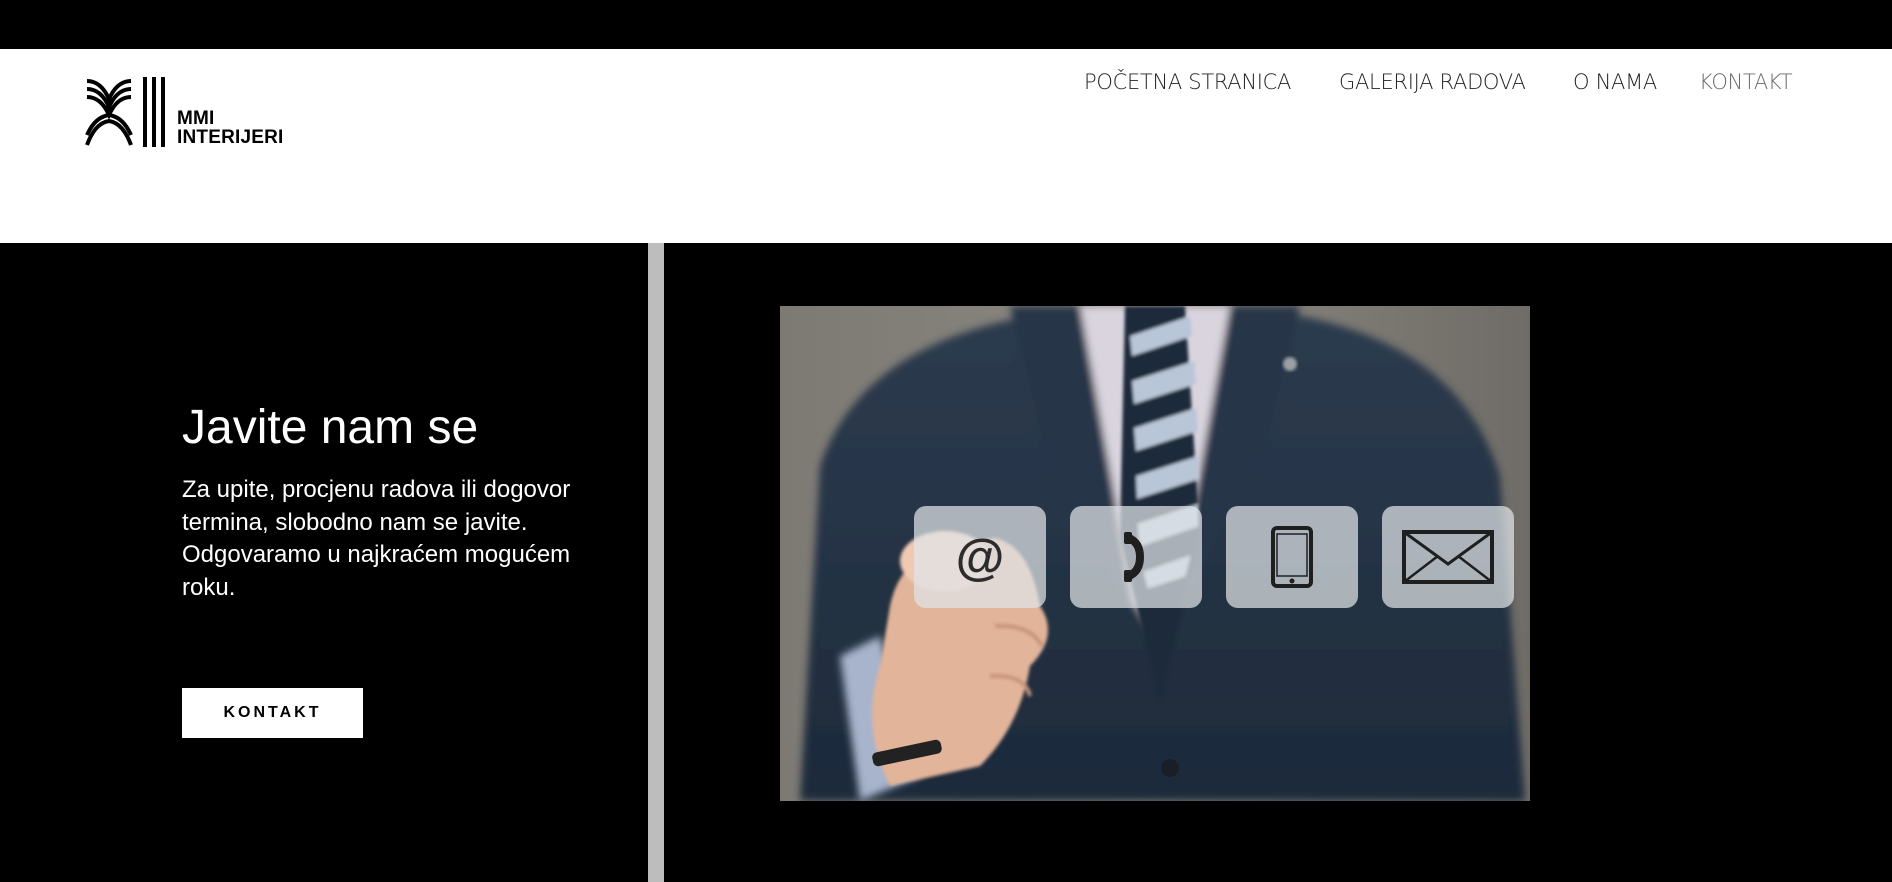 This screenshot has height=882, width=1892. I want to click on email-at-tile: @, so click(980, 557).